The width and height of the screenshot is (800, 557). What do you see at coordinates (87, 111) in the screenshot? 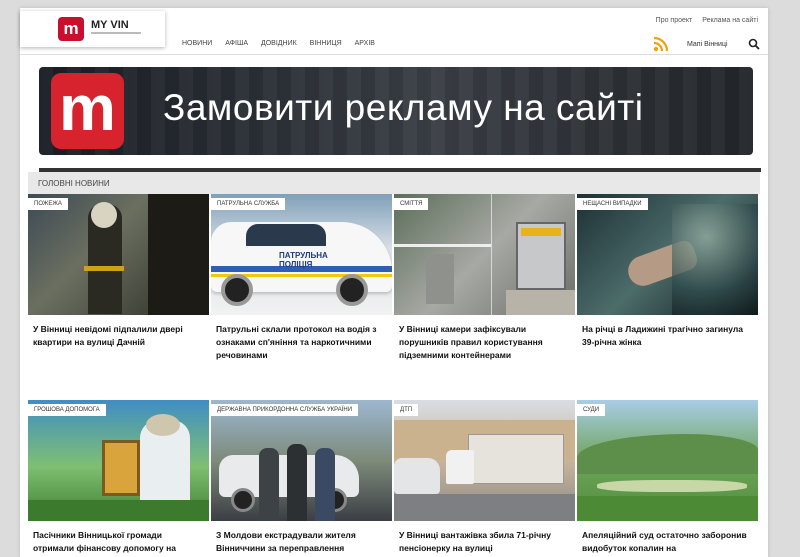
I see `banner-logo: m` at bounding box center [87, 111].